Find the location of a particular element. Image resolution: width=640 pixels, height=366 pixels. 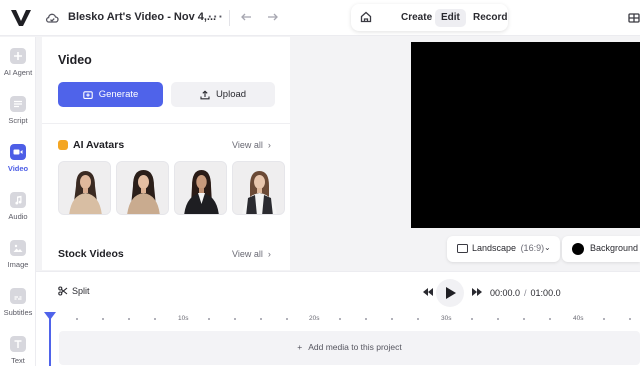

avatar-woman-beige-image is located at coordinates (84, 188).